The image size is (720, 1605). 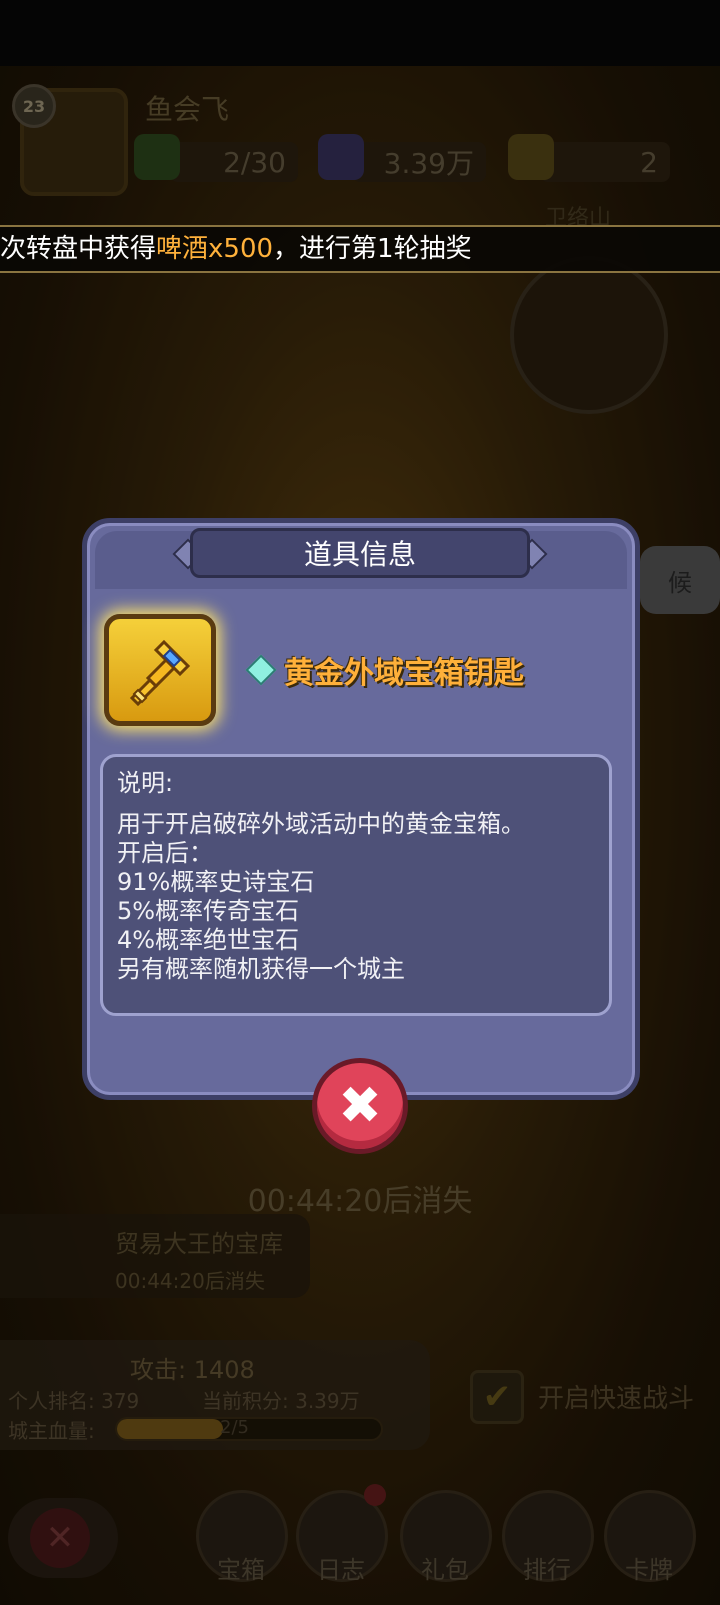 What do you see at coordinates (160, 673) in the screenshot?
I see `key-graphic` at bounding box center [160, 673].